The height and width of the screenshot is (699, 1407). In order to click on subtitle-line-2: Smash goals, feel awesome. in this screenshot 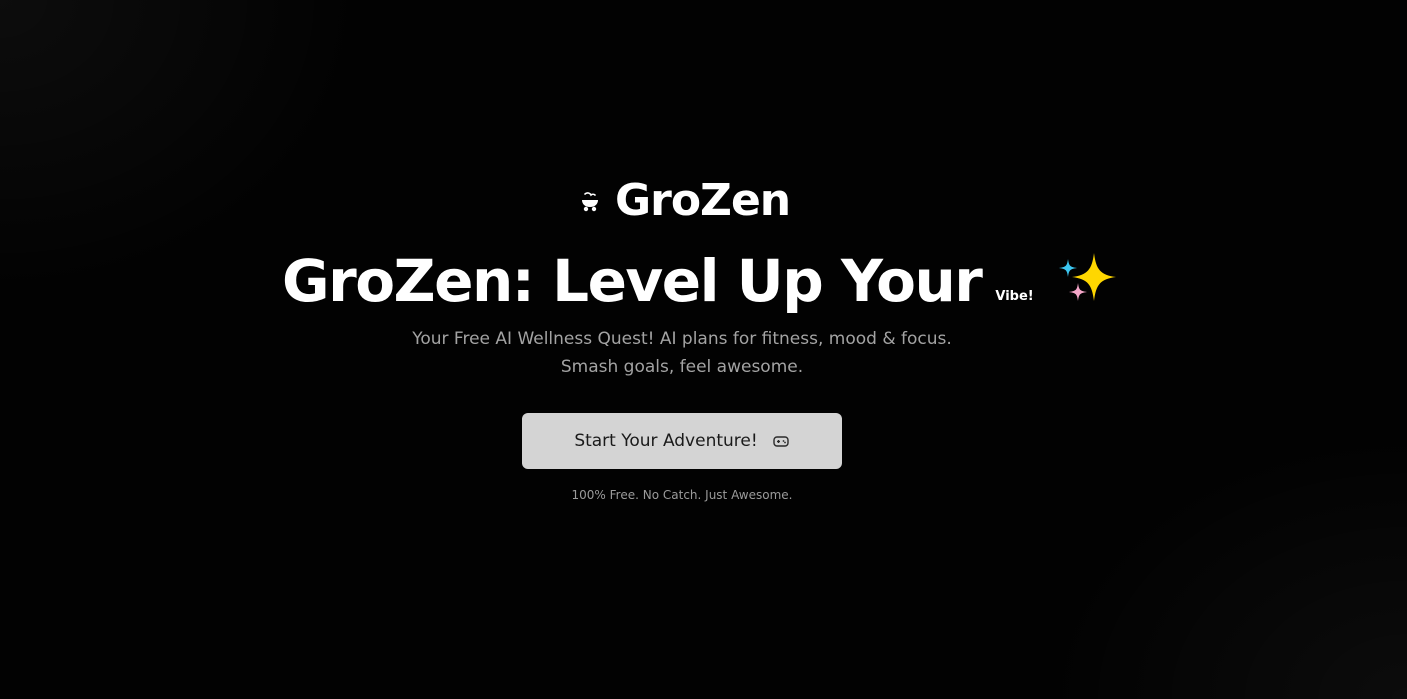, I will do `click(682, 367)`.